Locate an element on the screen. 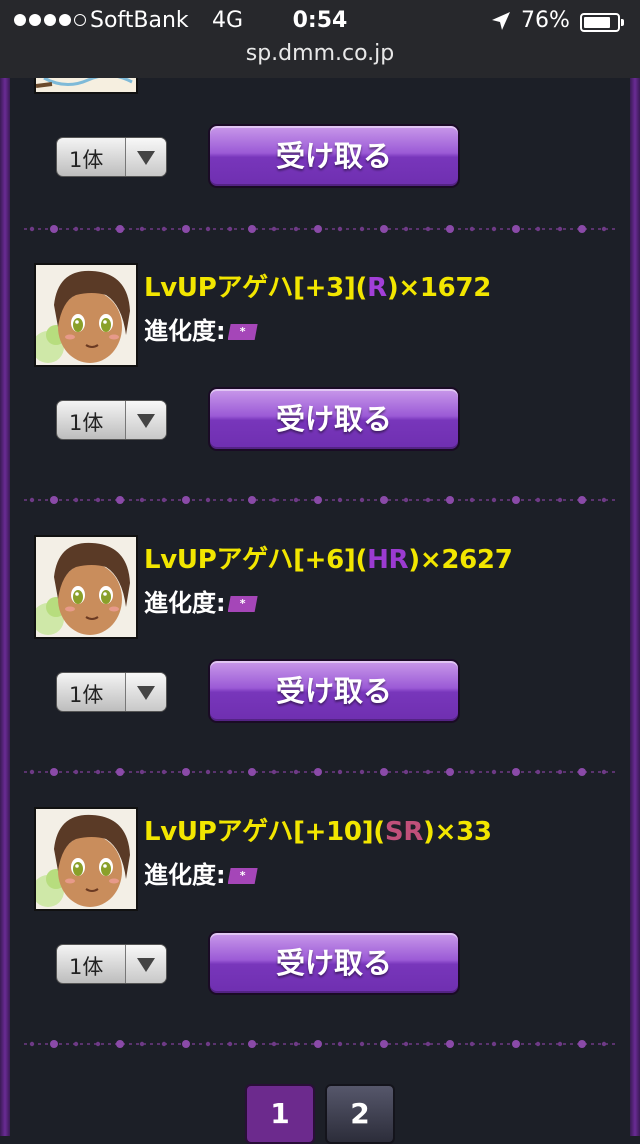  rarity-label: HR is located at coordinates (388, 560).